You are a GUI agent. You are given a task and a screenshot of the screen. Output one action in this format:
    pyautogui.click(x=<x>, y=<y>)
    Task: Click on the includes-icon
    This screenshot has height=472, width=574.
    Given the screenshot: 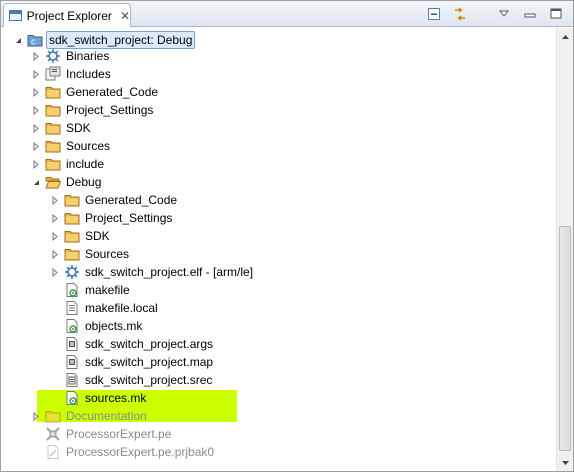 What is the action you would take?
    pyautogui.click(x=53, y=74)
    